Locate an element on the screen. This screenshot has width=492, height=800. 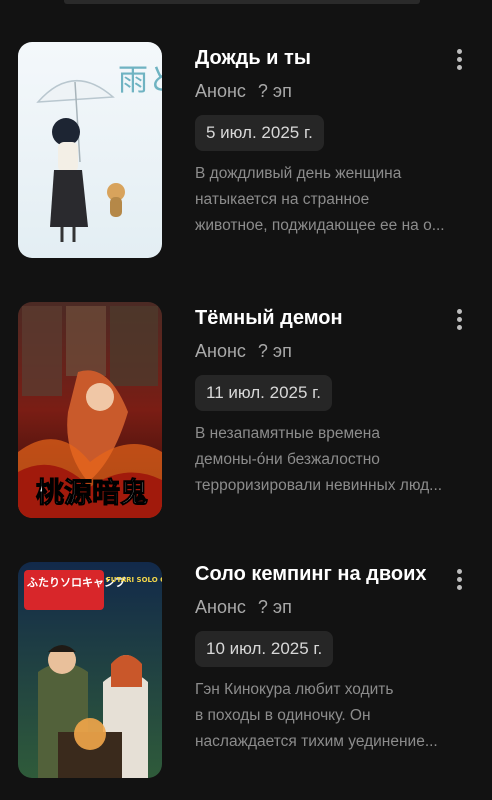
poster-art-demon: 桃源暗鬼 is located at coordinates (90, 410).